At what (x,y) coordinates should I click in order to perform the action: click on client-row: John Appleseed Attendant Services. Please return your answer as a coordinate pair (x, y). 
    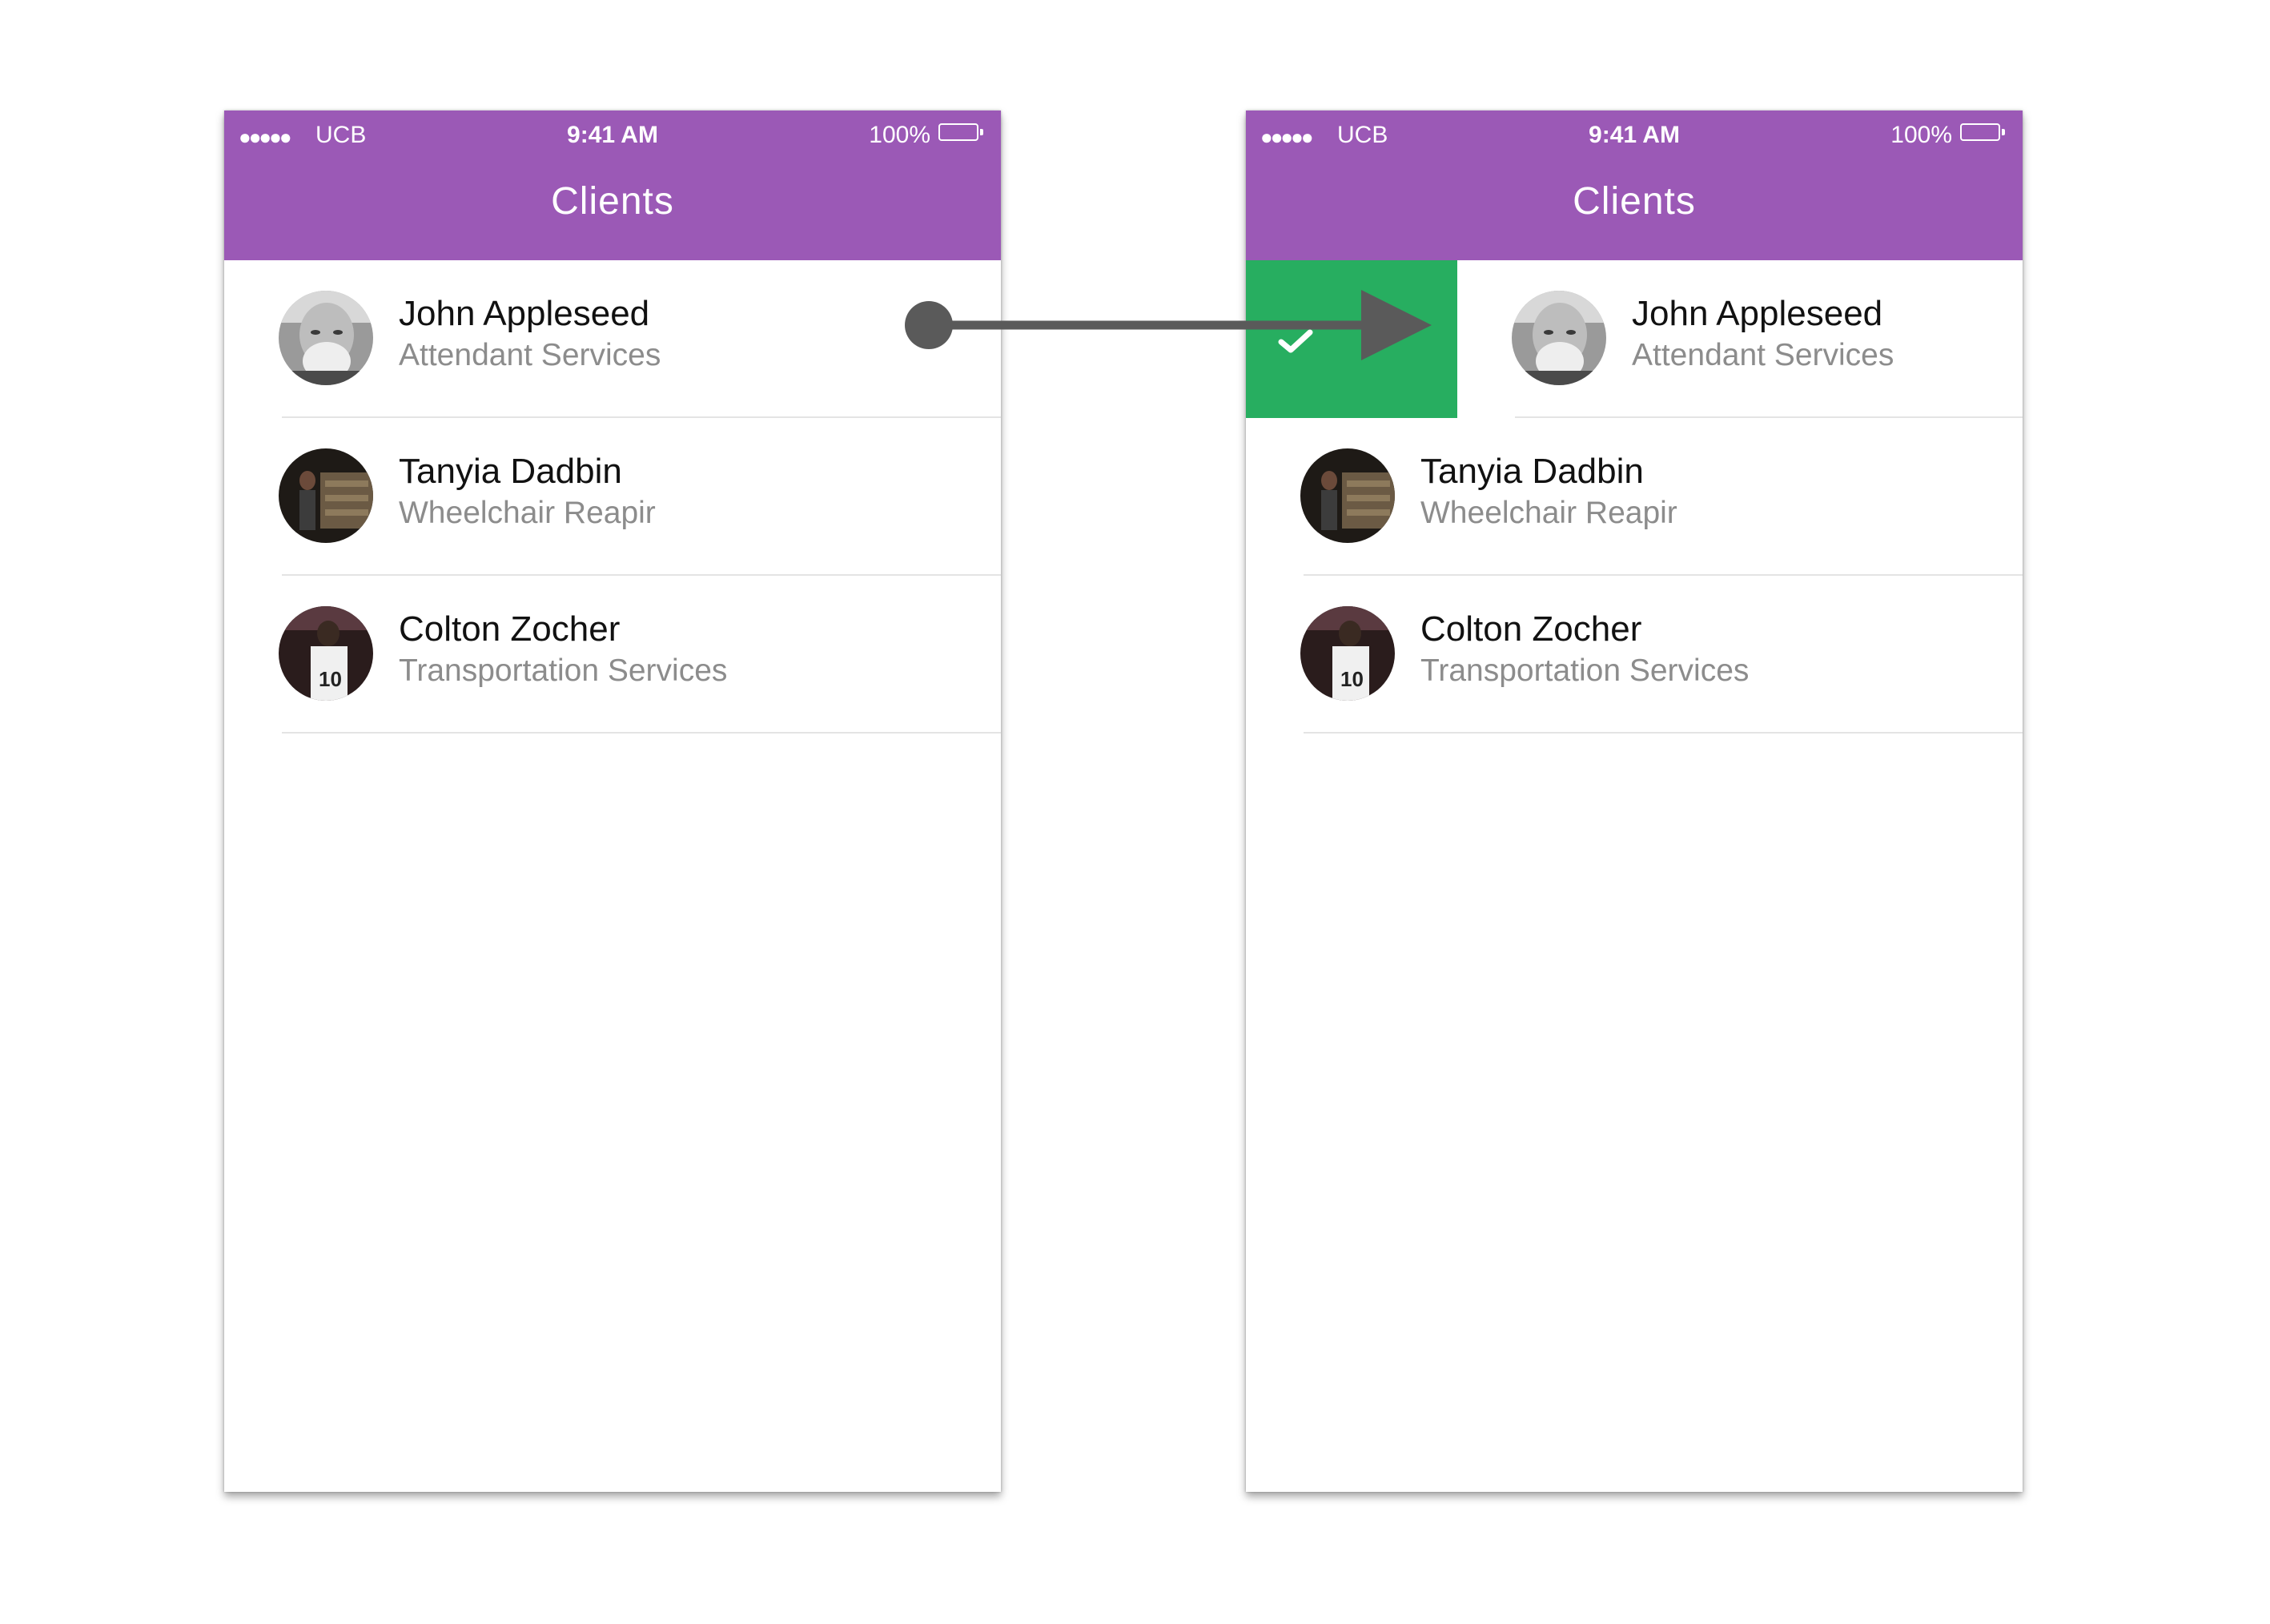
    Looking at the image, I should click on (612, 339).